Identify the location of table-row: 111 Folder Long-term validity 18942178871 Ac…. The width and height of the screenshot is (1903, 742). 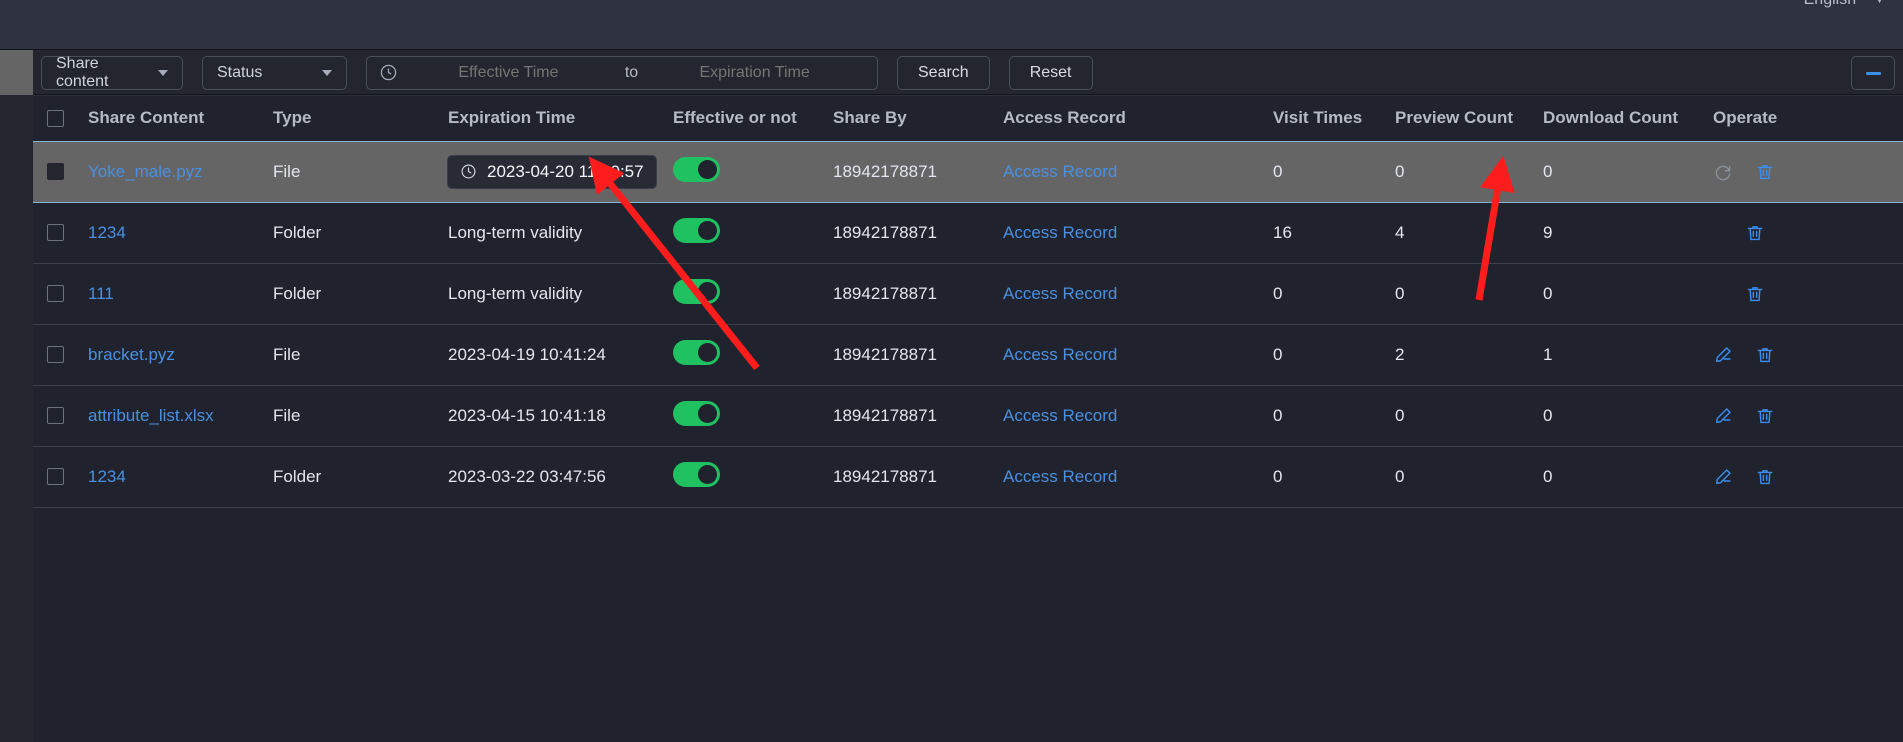
(968, 294).